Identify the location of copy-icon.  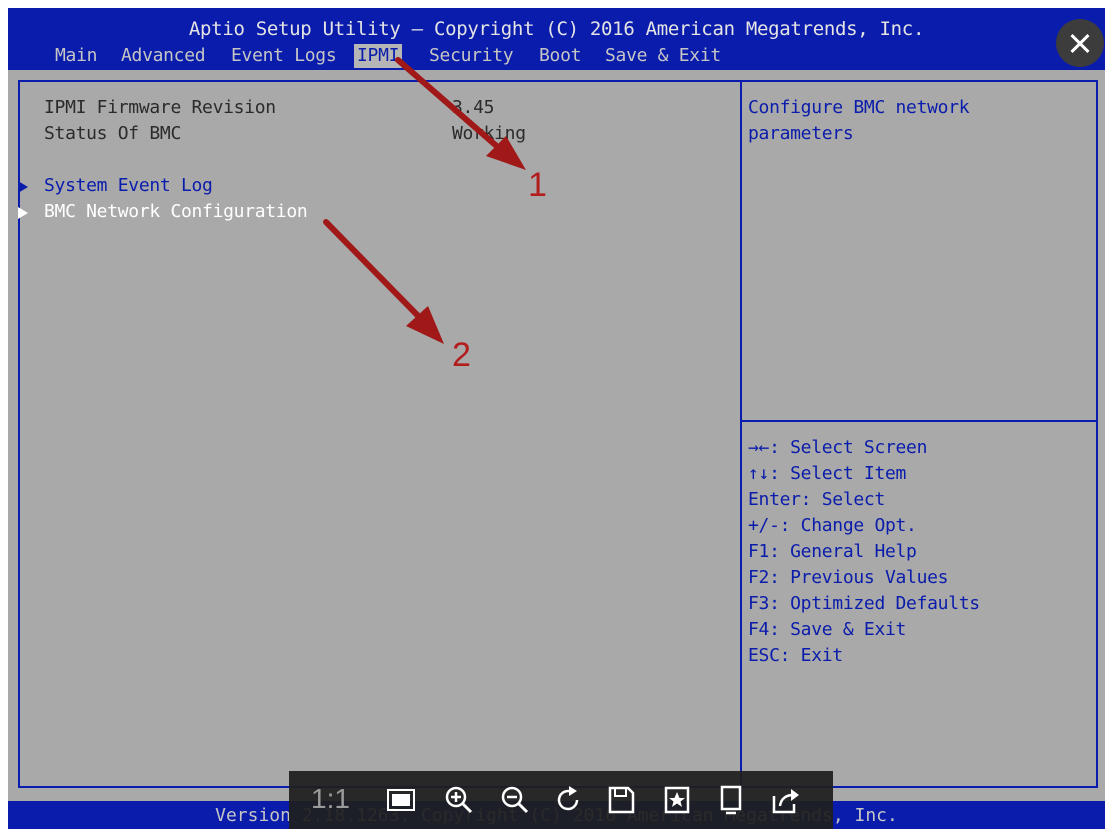
(731, 800).